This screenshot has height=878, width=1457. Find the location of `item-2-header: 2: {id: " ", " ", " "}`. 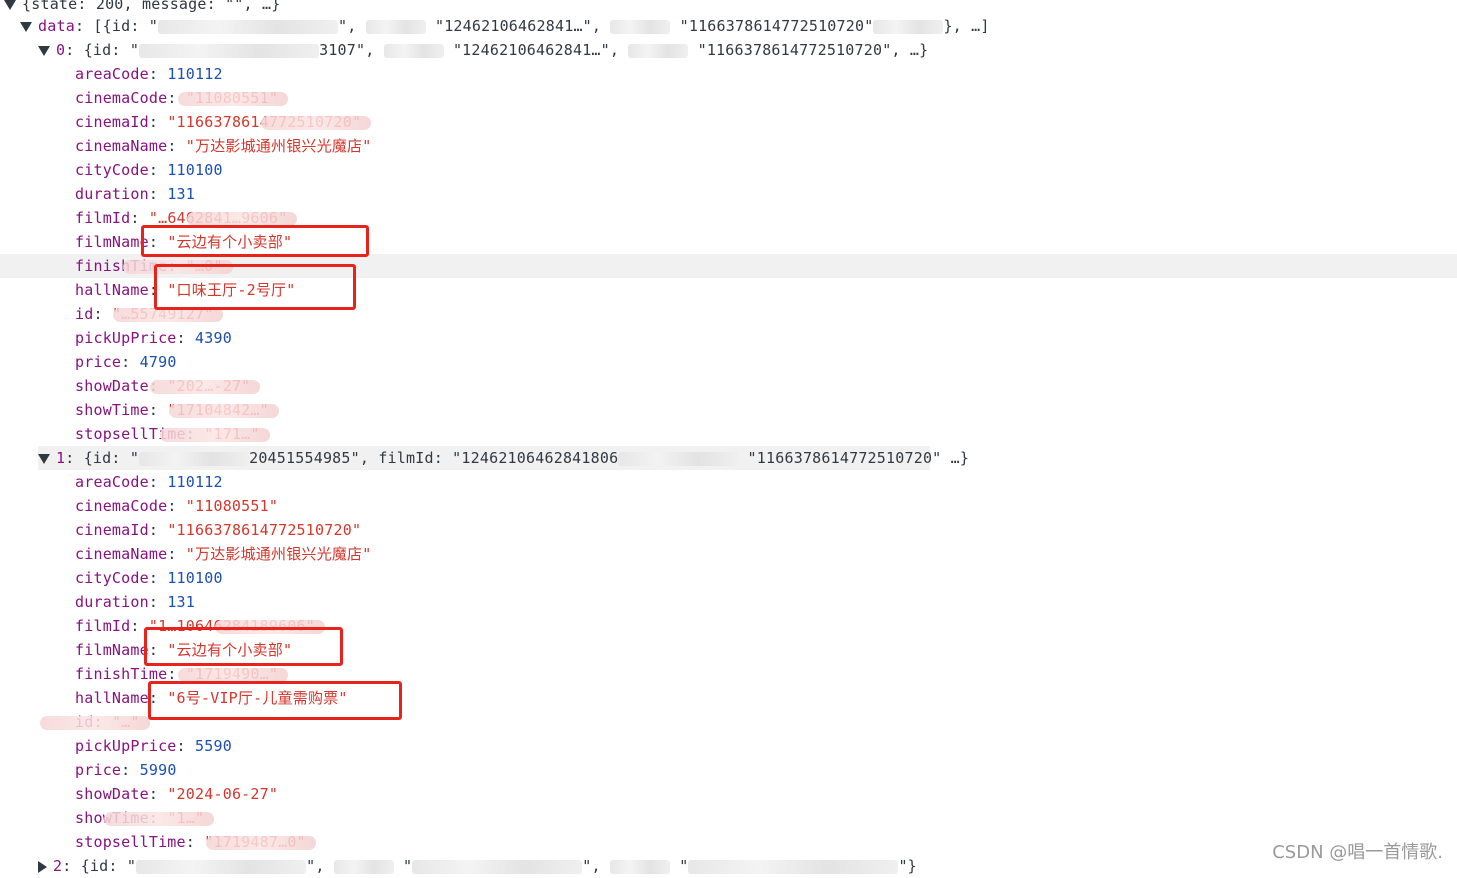

item-2-header: 2: {id: " ", " ", " "} is located at coordinates (477, 866).